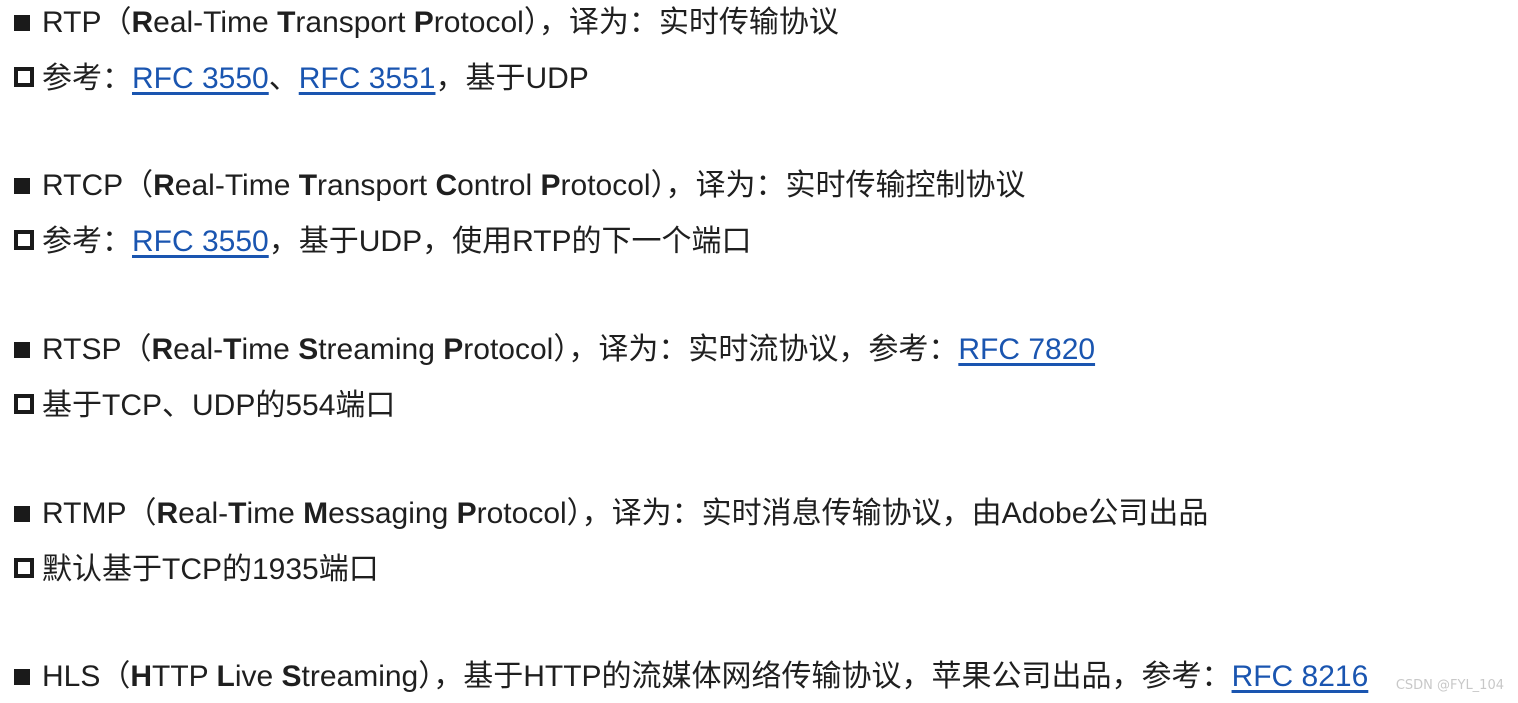 The height and width of the screenshot is (703, 1518). What do you see at coordinates (196, 570) in the screenshot?
I see `rtmp-port-line: 默认基于TCP的1935端口` at bounding box center [196, 570].